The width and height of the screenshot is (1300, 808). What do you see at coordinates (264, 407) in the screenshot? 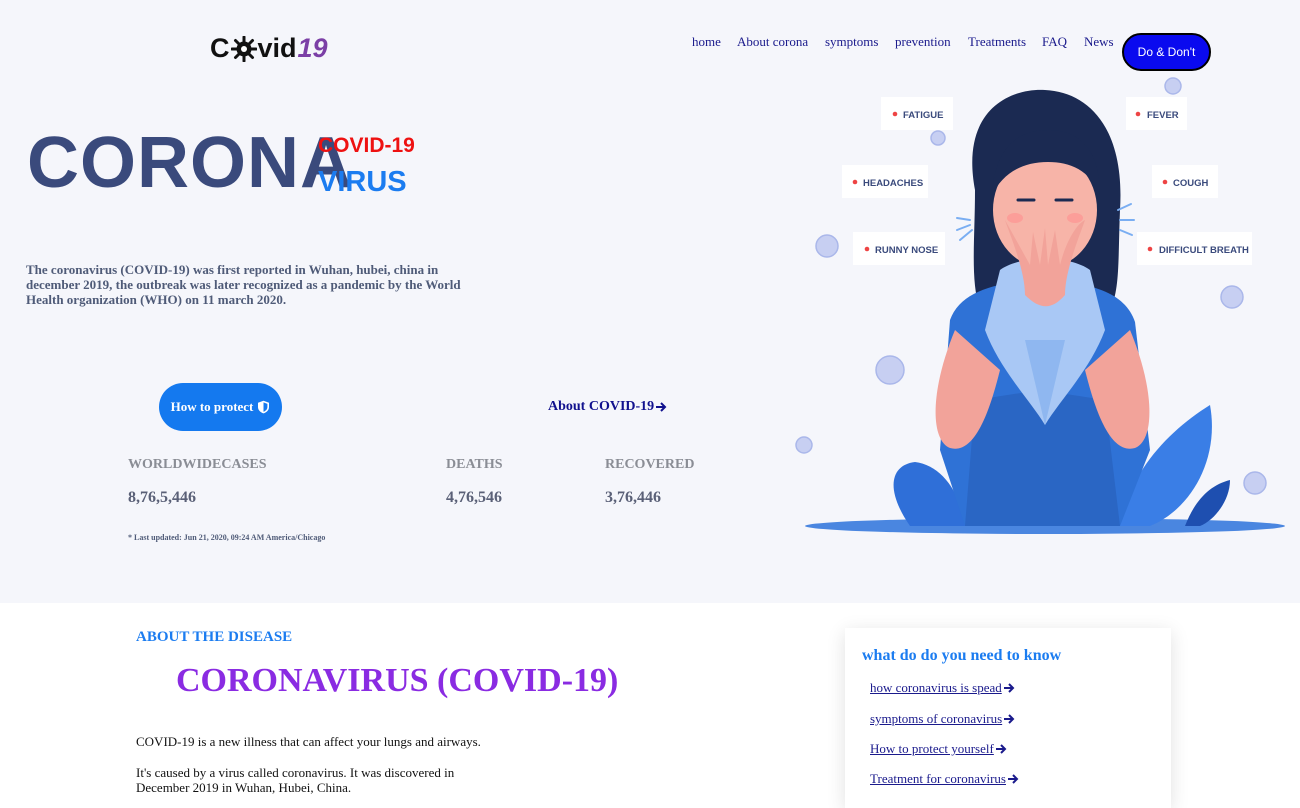
I see `shield-icon` at bounding box center [264, 407].